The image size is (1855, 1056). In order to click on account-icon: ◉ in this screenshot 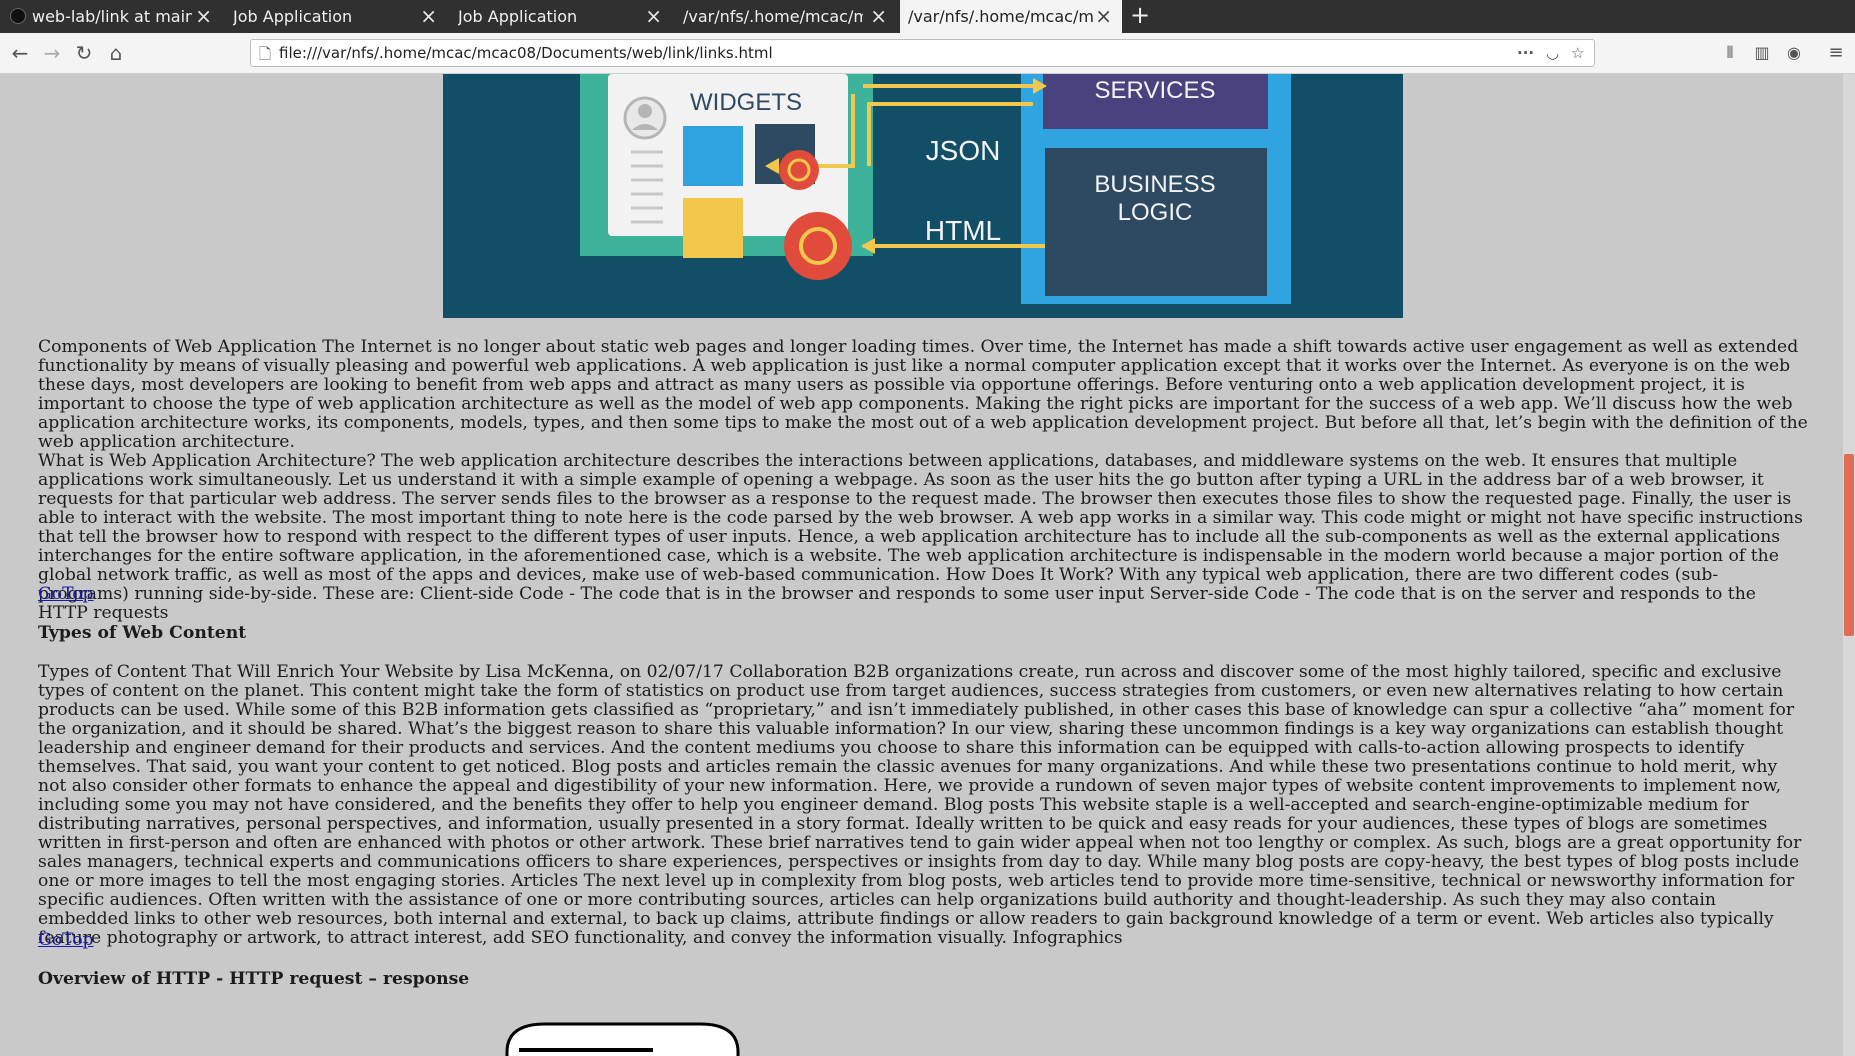, I will do `click(1794, 53)`.